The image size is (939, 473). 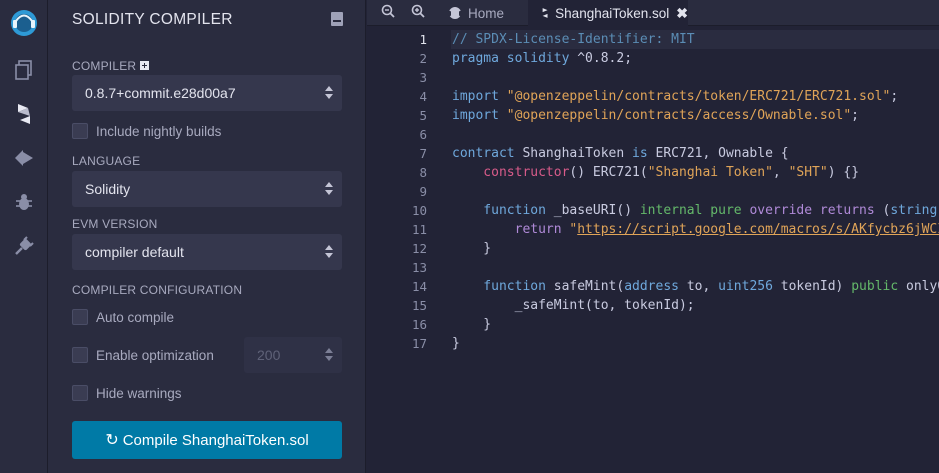 I want to click on code-line: // SPDX-License-Identifier: MIT, so click(x=573, y=39).